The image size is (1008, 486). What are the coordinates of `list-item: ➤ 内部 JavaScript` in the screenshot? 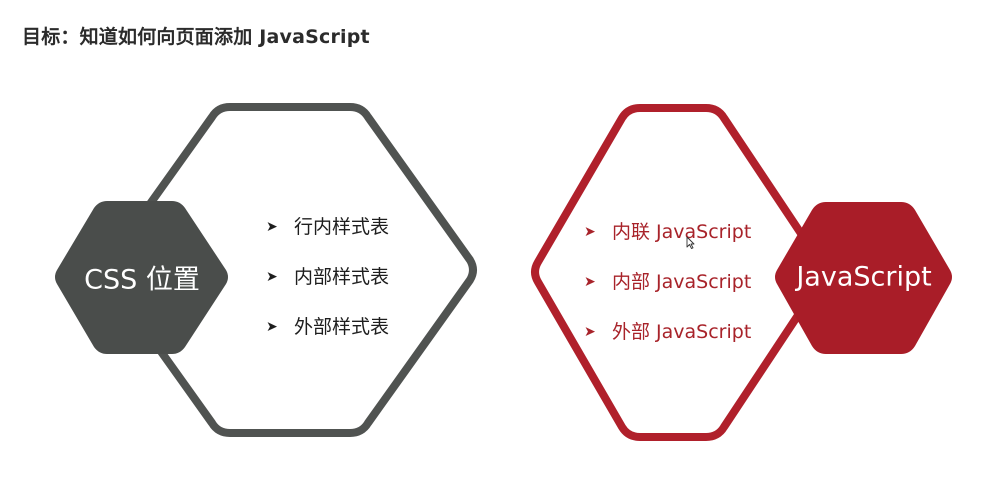 It's located at (667, 295).